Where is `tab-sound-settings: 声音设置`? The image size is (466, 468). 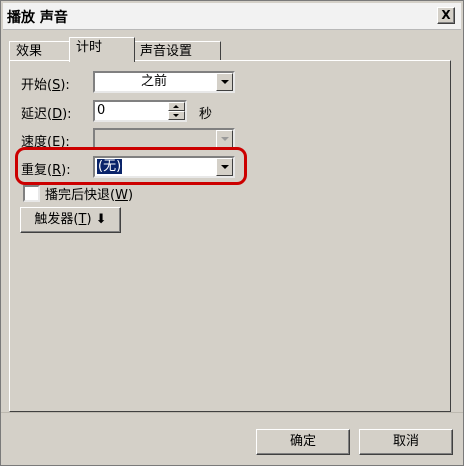 tab-sound-settings: 声音设置 is located at coordinates (177, 51).